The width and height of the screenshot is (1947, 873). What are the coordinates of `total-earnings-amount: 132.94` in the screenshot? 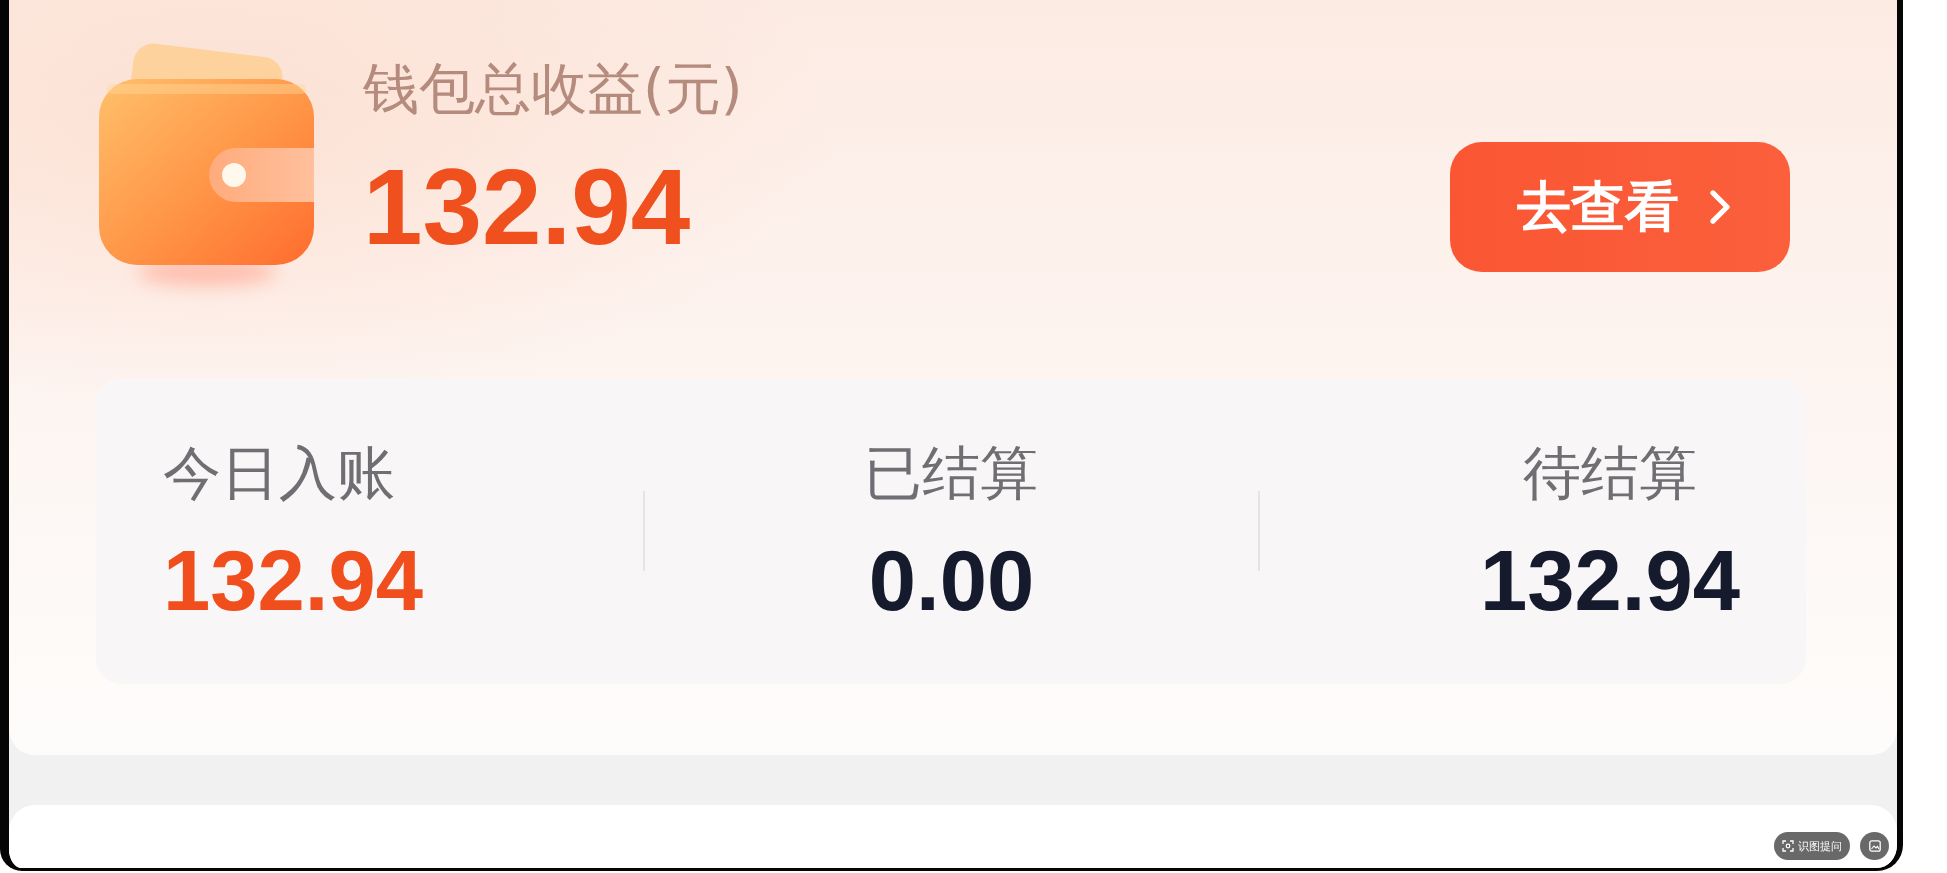 It's located at (527, 208).